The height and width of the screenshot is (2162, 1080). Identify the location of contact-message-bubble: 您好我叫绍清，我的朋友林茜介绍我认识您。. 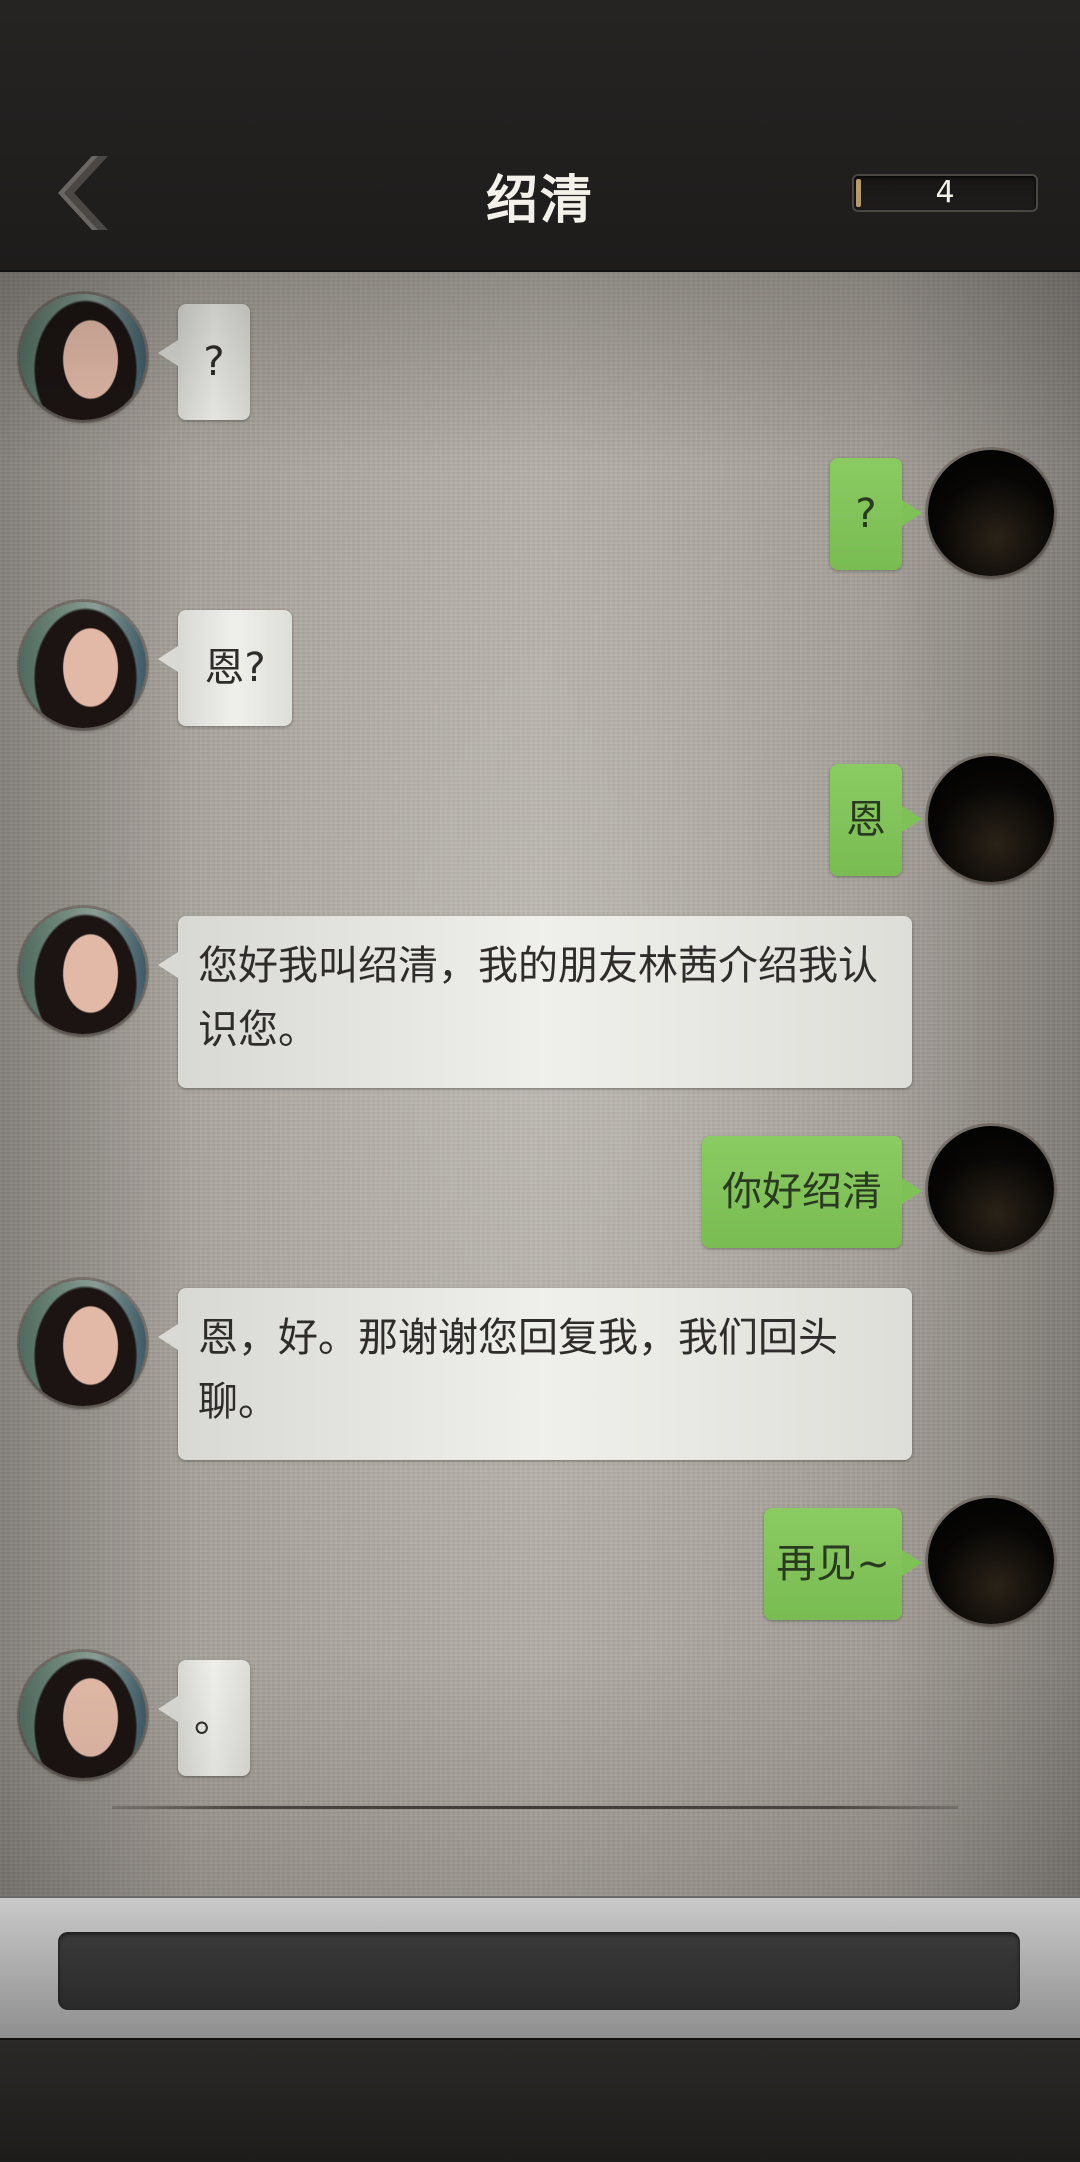
(535, 1002).